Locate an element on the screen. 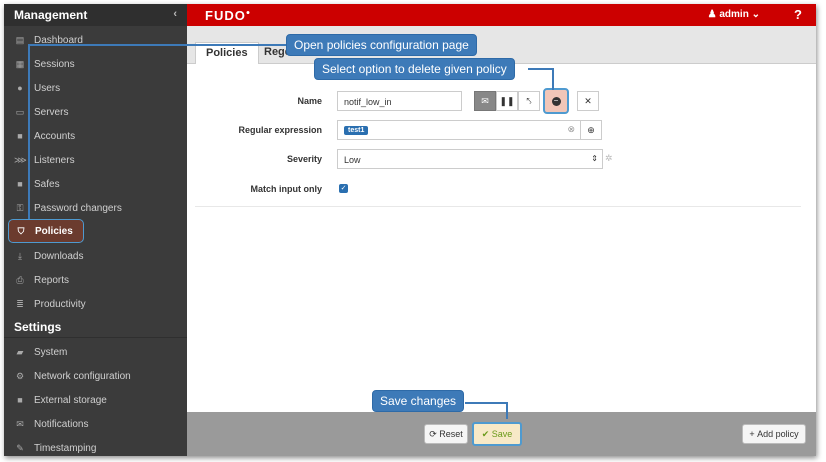  sidebar-item-network-configuration: ⚙ Network configuration is located at coordinates (95, 376).